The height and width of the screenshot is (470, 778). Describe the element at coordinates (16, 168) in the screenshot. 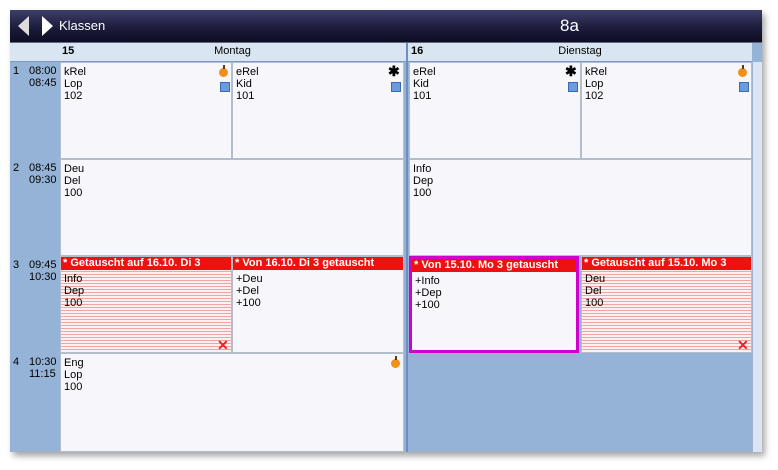

I see `period-number: 2` at that location.